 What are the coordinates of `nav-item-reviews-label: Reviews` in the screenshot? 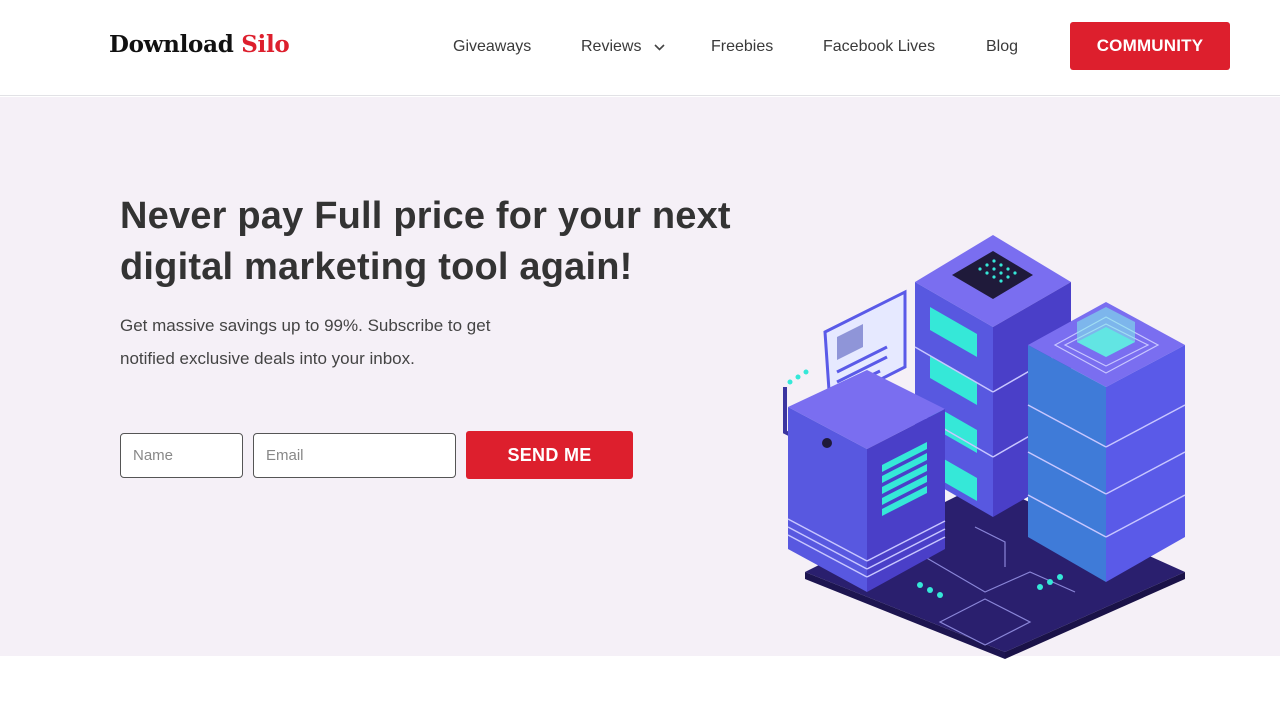 It's located at (611, 47).